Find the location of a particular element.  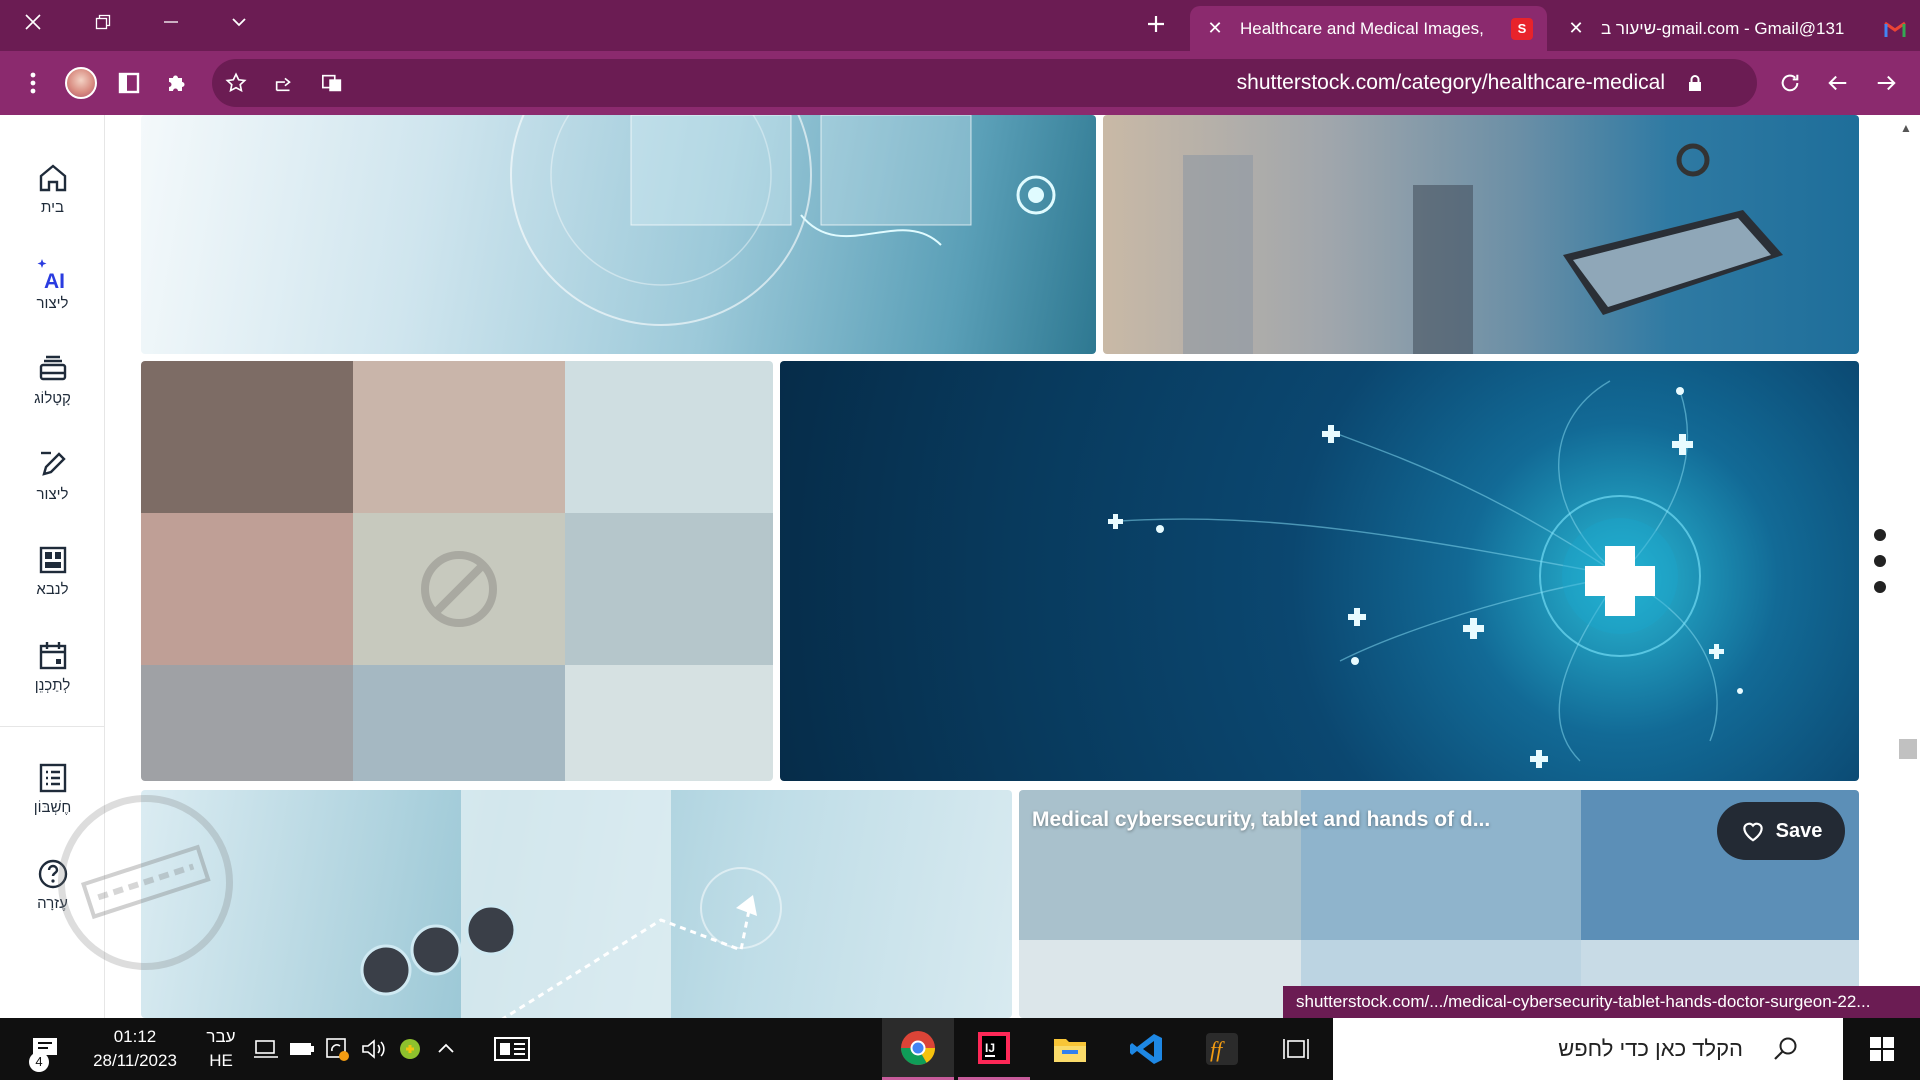

start-button is located at coordinates (1881, 1049).